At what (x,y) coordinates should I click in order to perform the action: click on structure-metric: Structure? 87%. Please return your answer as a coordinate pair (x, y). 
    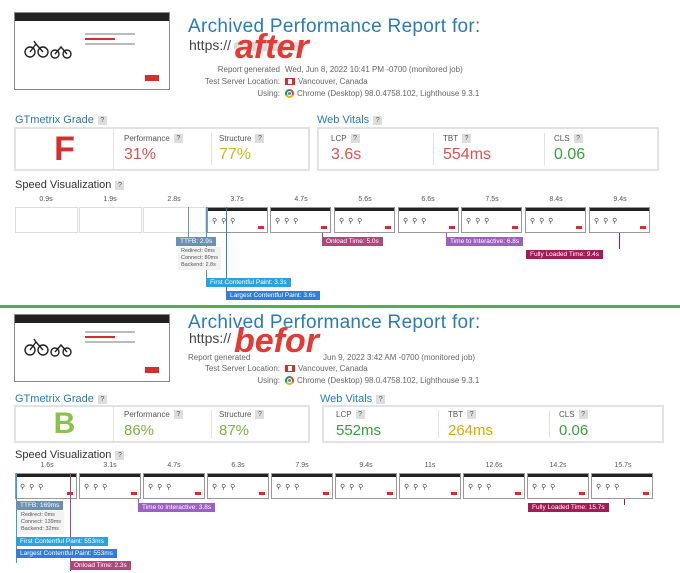
    Looking at the image, I should click on (242, 425).